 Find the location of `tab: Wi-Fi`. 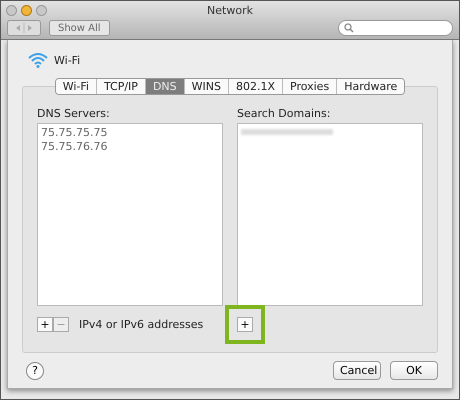

tab: Wi-Fi is located at coordinates (76, 86).